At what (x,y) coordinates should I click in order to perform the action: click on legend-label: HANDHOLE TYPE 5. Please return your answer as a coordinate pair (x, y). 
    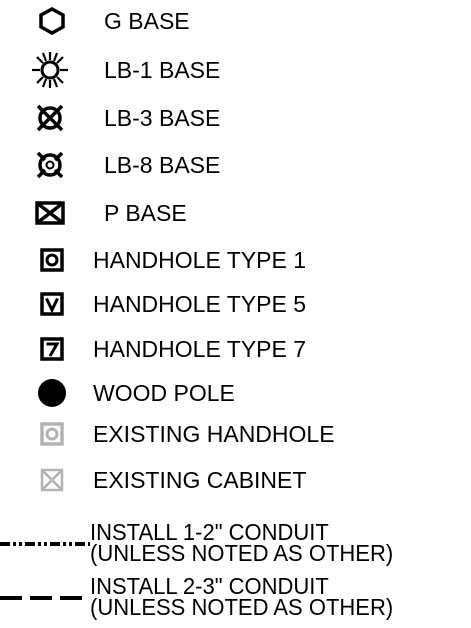
    Looking at the image, I should click on (200, 303).